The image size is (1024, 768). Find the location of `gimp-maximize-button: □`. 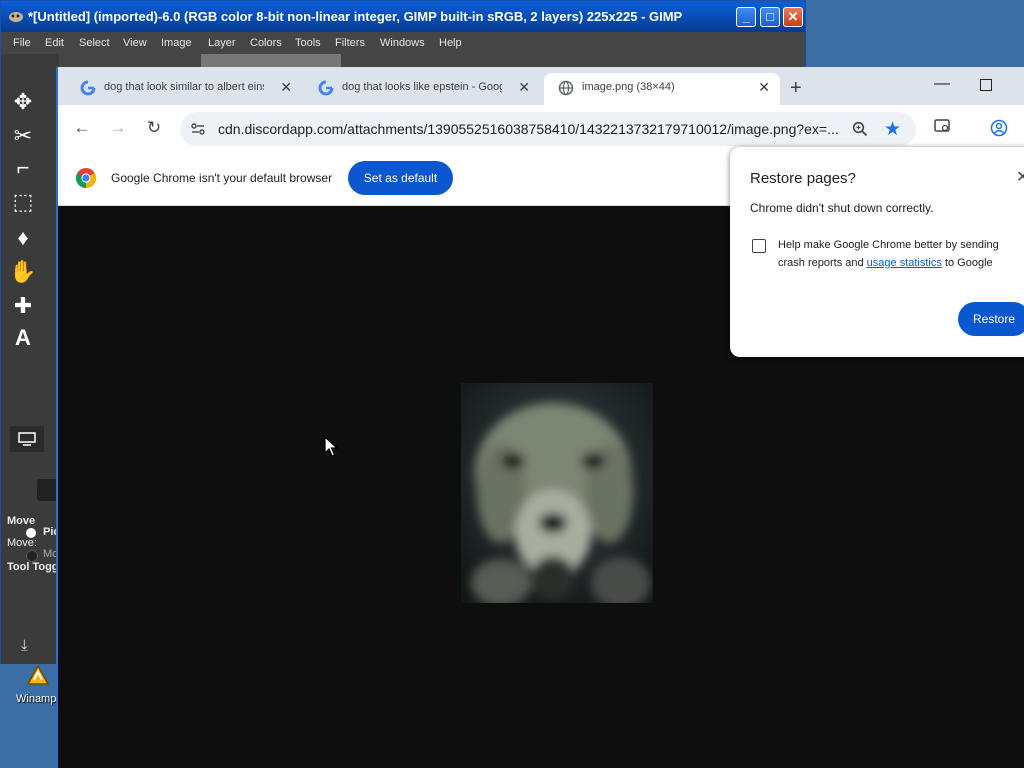

gimp-maximize-button: □ is located at coordinates (770, 17).